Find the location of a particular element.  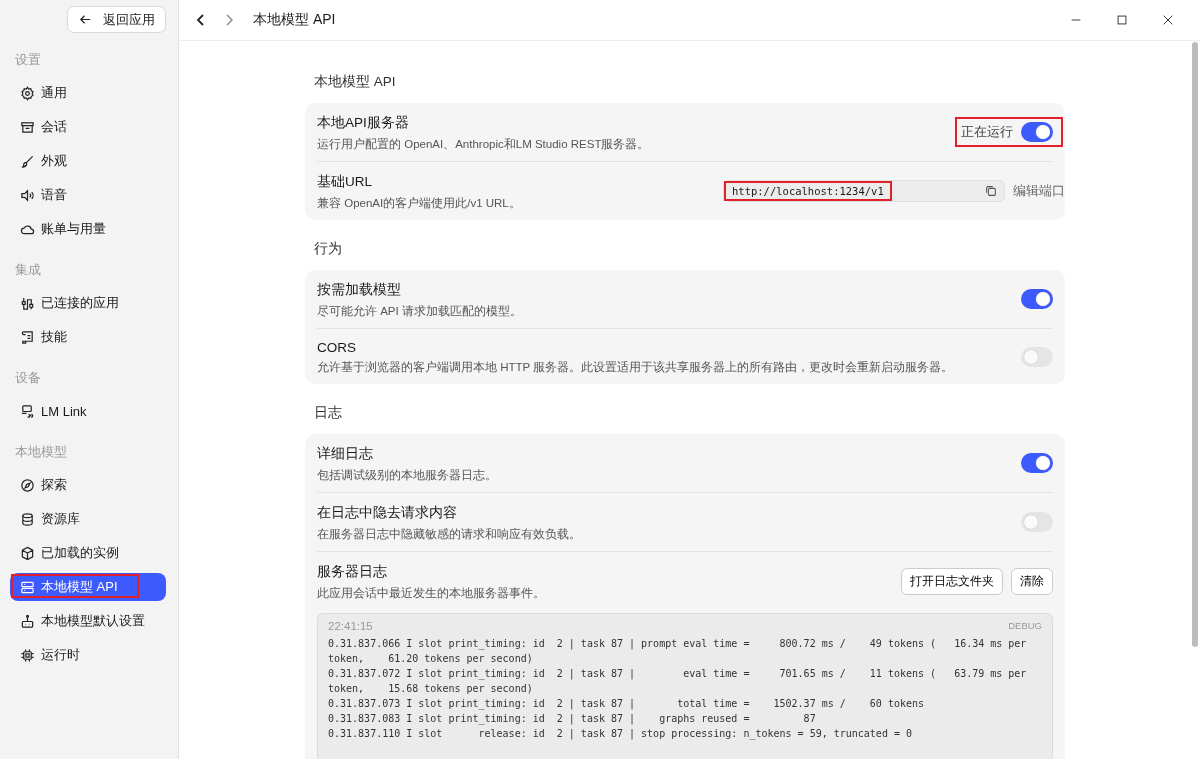

sidebar-item: 运行时 is located at coordinates (88, 655).